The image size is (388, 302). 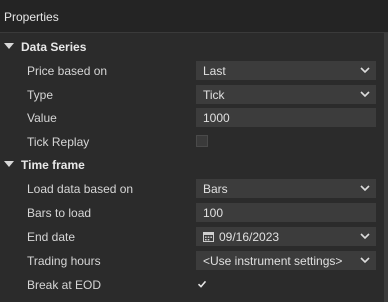 What do you see at coordinates (192, 260) in the screenshot?
I see `property-row-trading-hours: Trading hours <Use instrument settings>` at bounding box center [192, 260].